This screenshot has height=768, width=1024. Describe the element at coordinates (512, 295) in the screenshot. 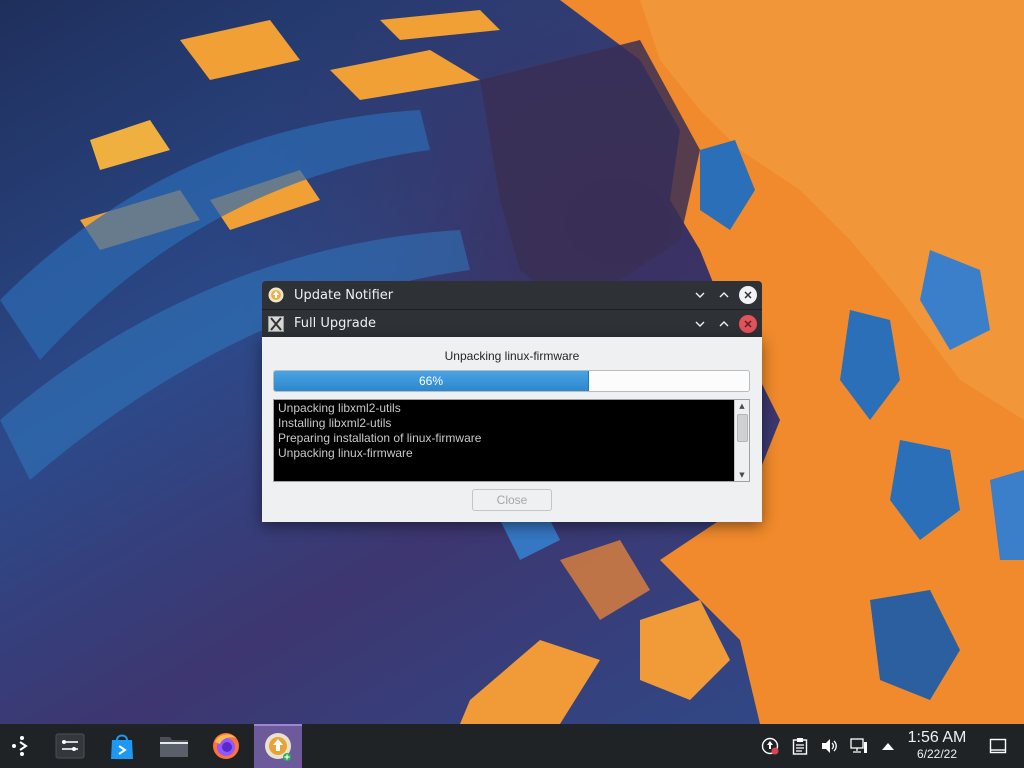

I see `update-notifier-titlebar: Update Notifier` at that location.